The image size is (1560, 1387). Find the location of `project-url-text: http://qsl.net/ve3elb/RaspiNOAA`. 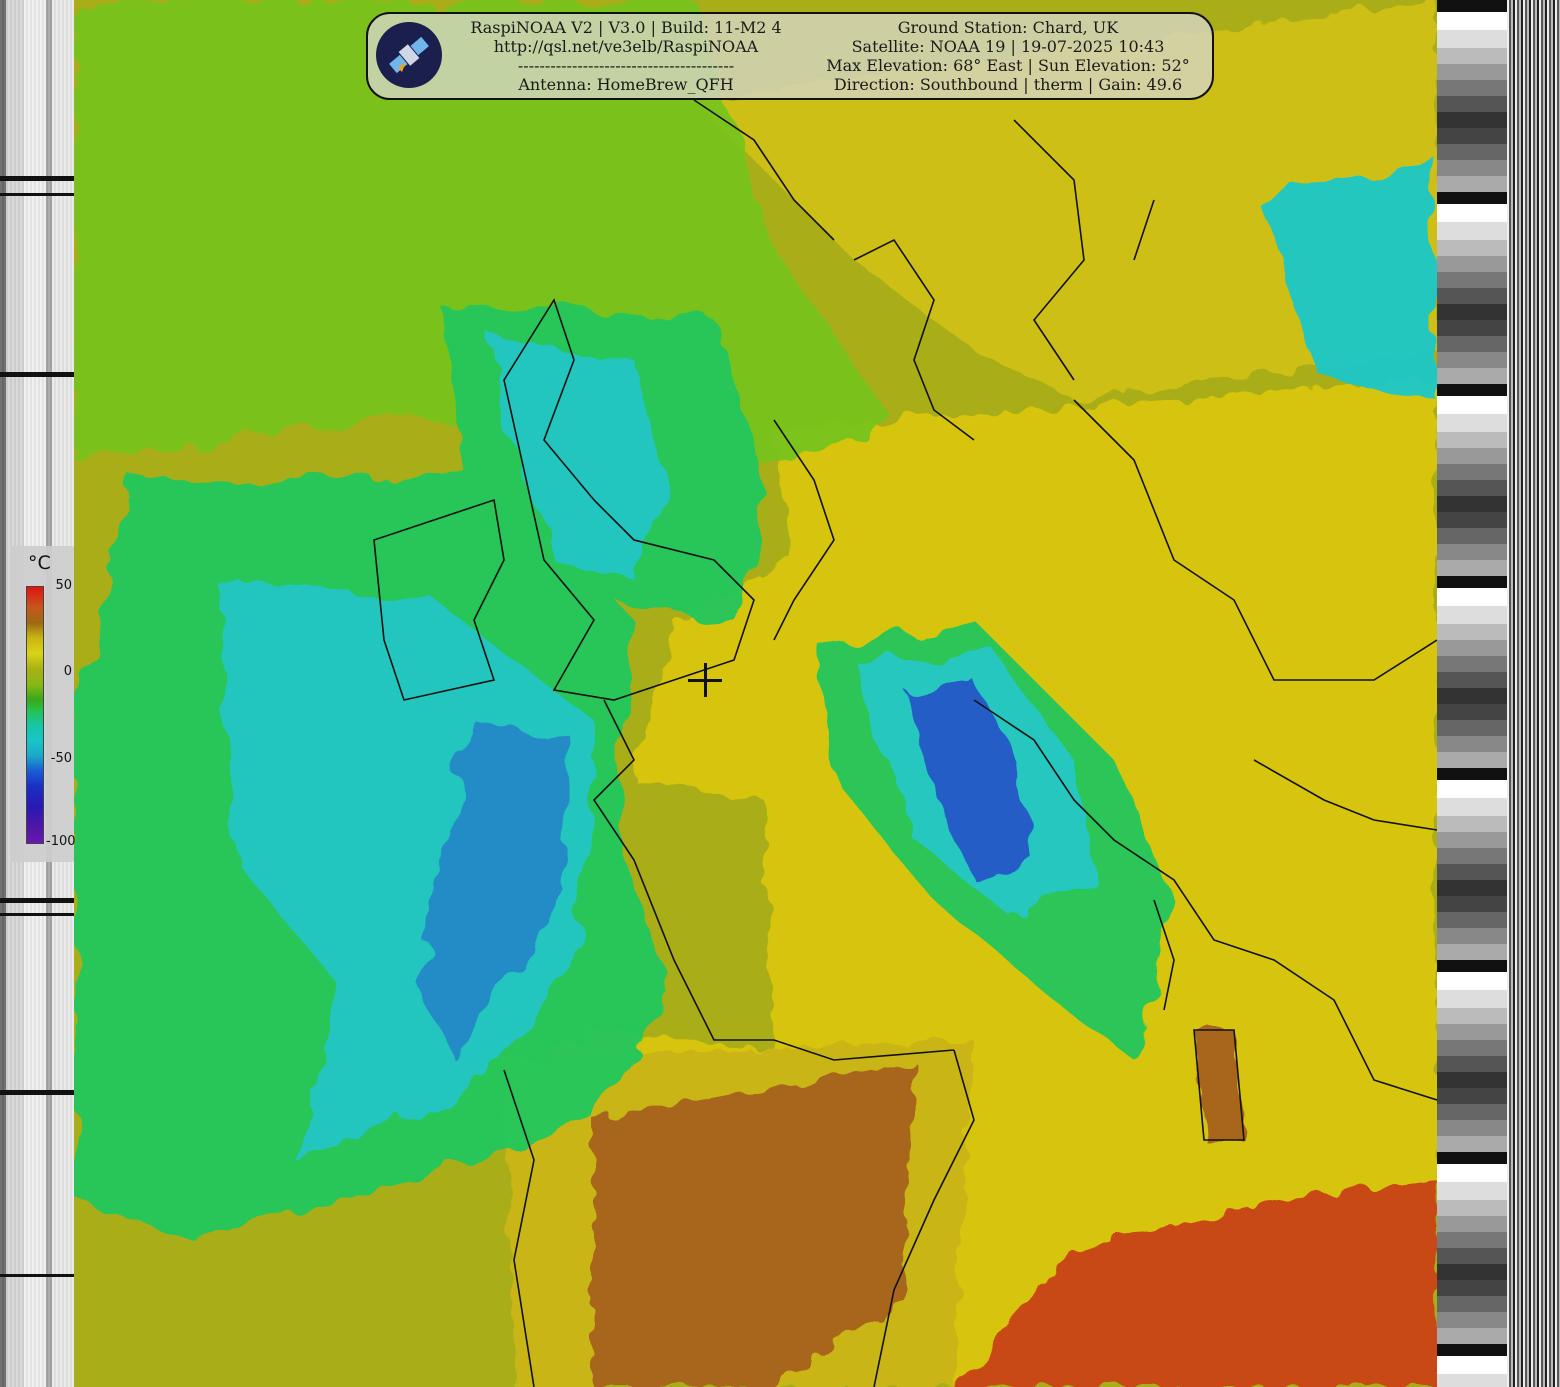

project-url-text: http://qsl.net/ve3elb/RaspiNOAA is located at coordinates (626, 46).